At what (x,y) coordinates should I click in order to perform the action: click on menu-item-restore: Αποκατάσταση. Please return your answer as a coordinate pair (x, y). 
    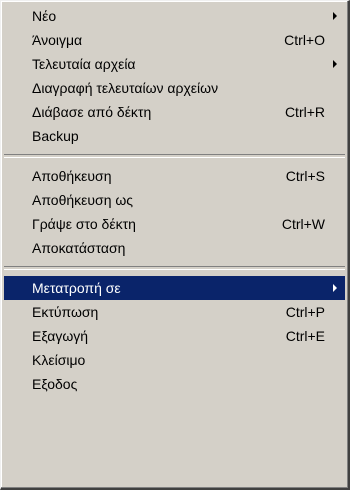
    Looking at the image, I should click on (174, 248).